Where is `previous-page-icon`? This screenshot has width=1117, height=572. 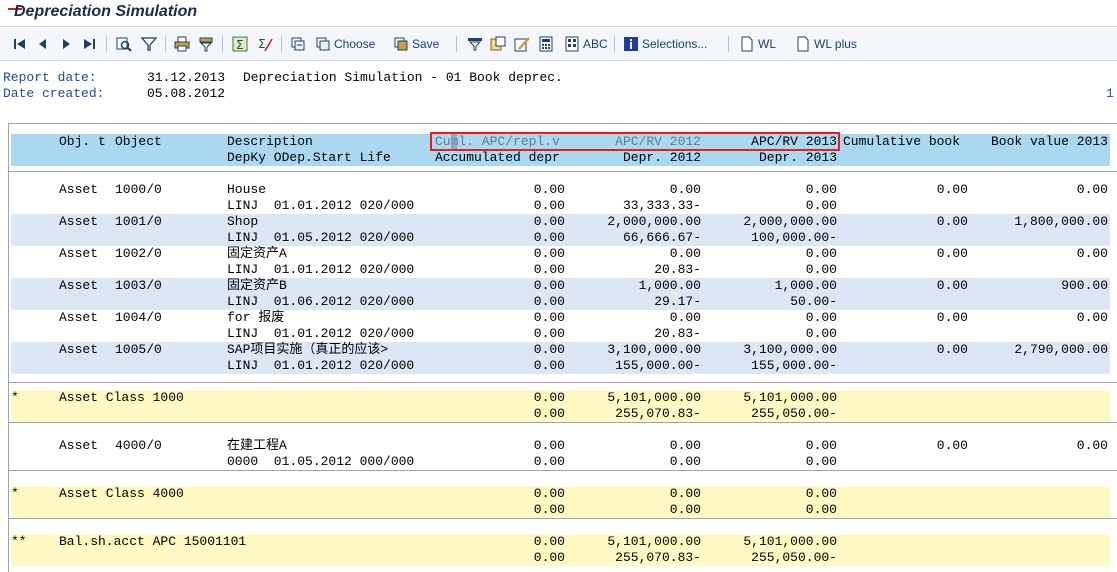 previous-page-icon is located at coordinates (43, 44).